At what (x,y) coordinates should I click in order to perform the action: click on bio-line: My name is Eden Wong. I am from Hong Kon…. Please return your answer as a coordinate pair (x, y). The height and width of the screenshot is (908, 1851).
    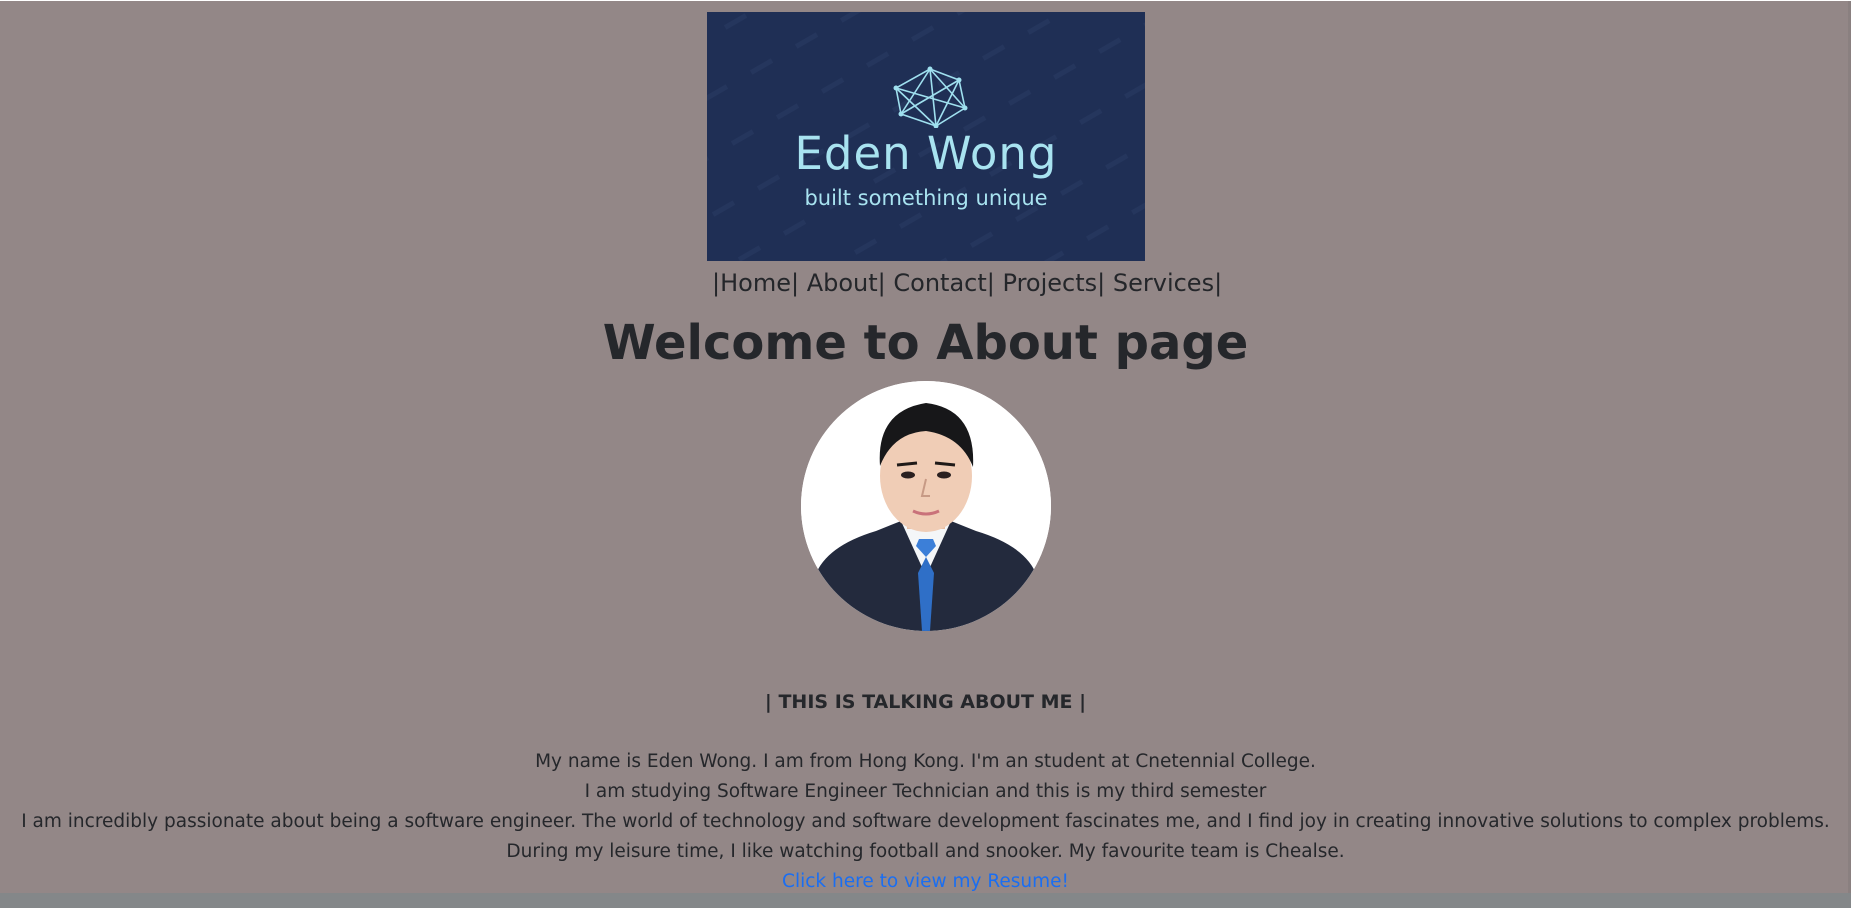
    Looking at the image, I should click on (925, 761).